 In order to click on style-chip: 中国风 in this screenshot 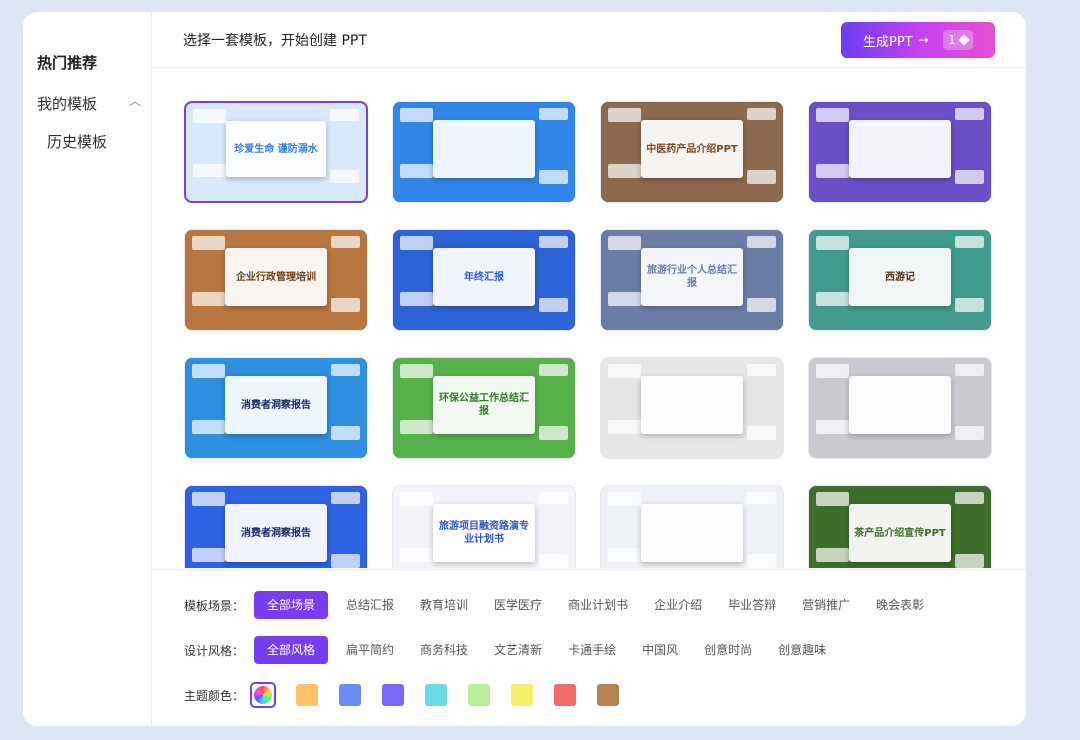, I will do `click(660, 650)`.